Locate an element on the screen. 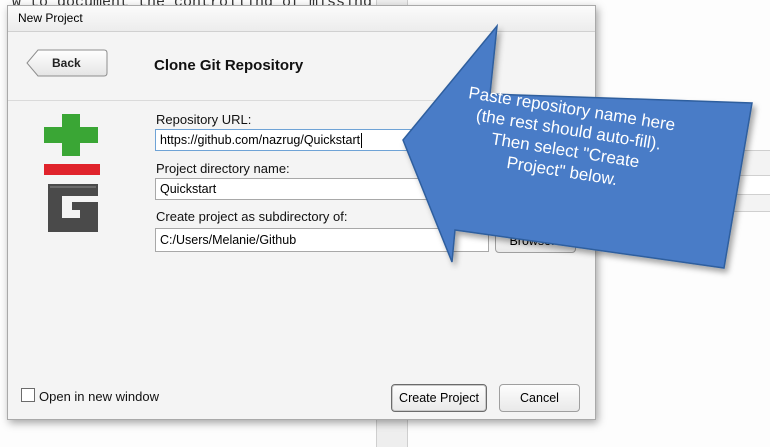  repository-url-value: https://github.com/nazrug/Quickstart is located at coordinates (260, 140).